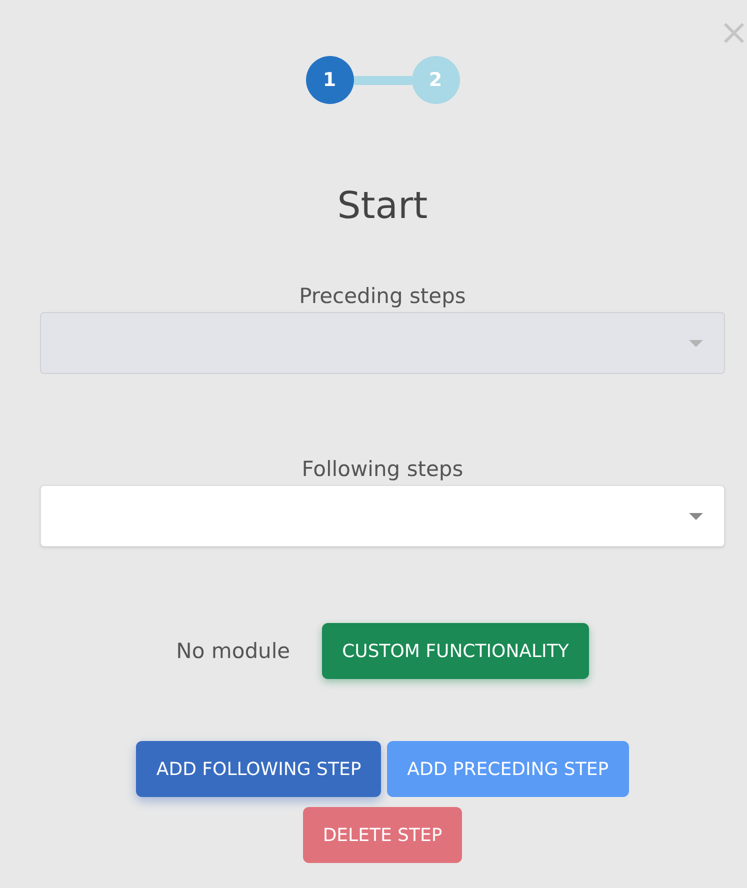 The width and height of the screenshot is (747, 888). I want to click on action-button: ADD PRECEDING STEP, so click(508, 769).